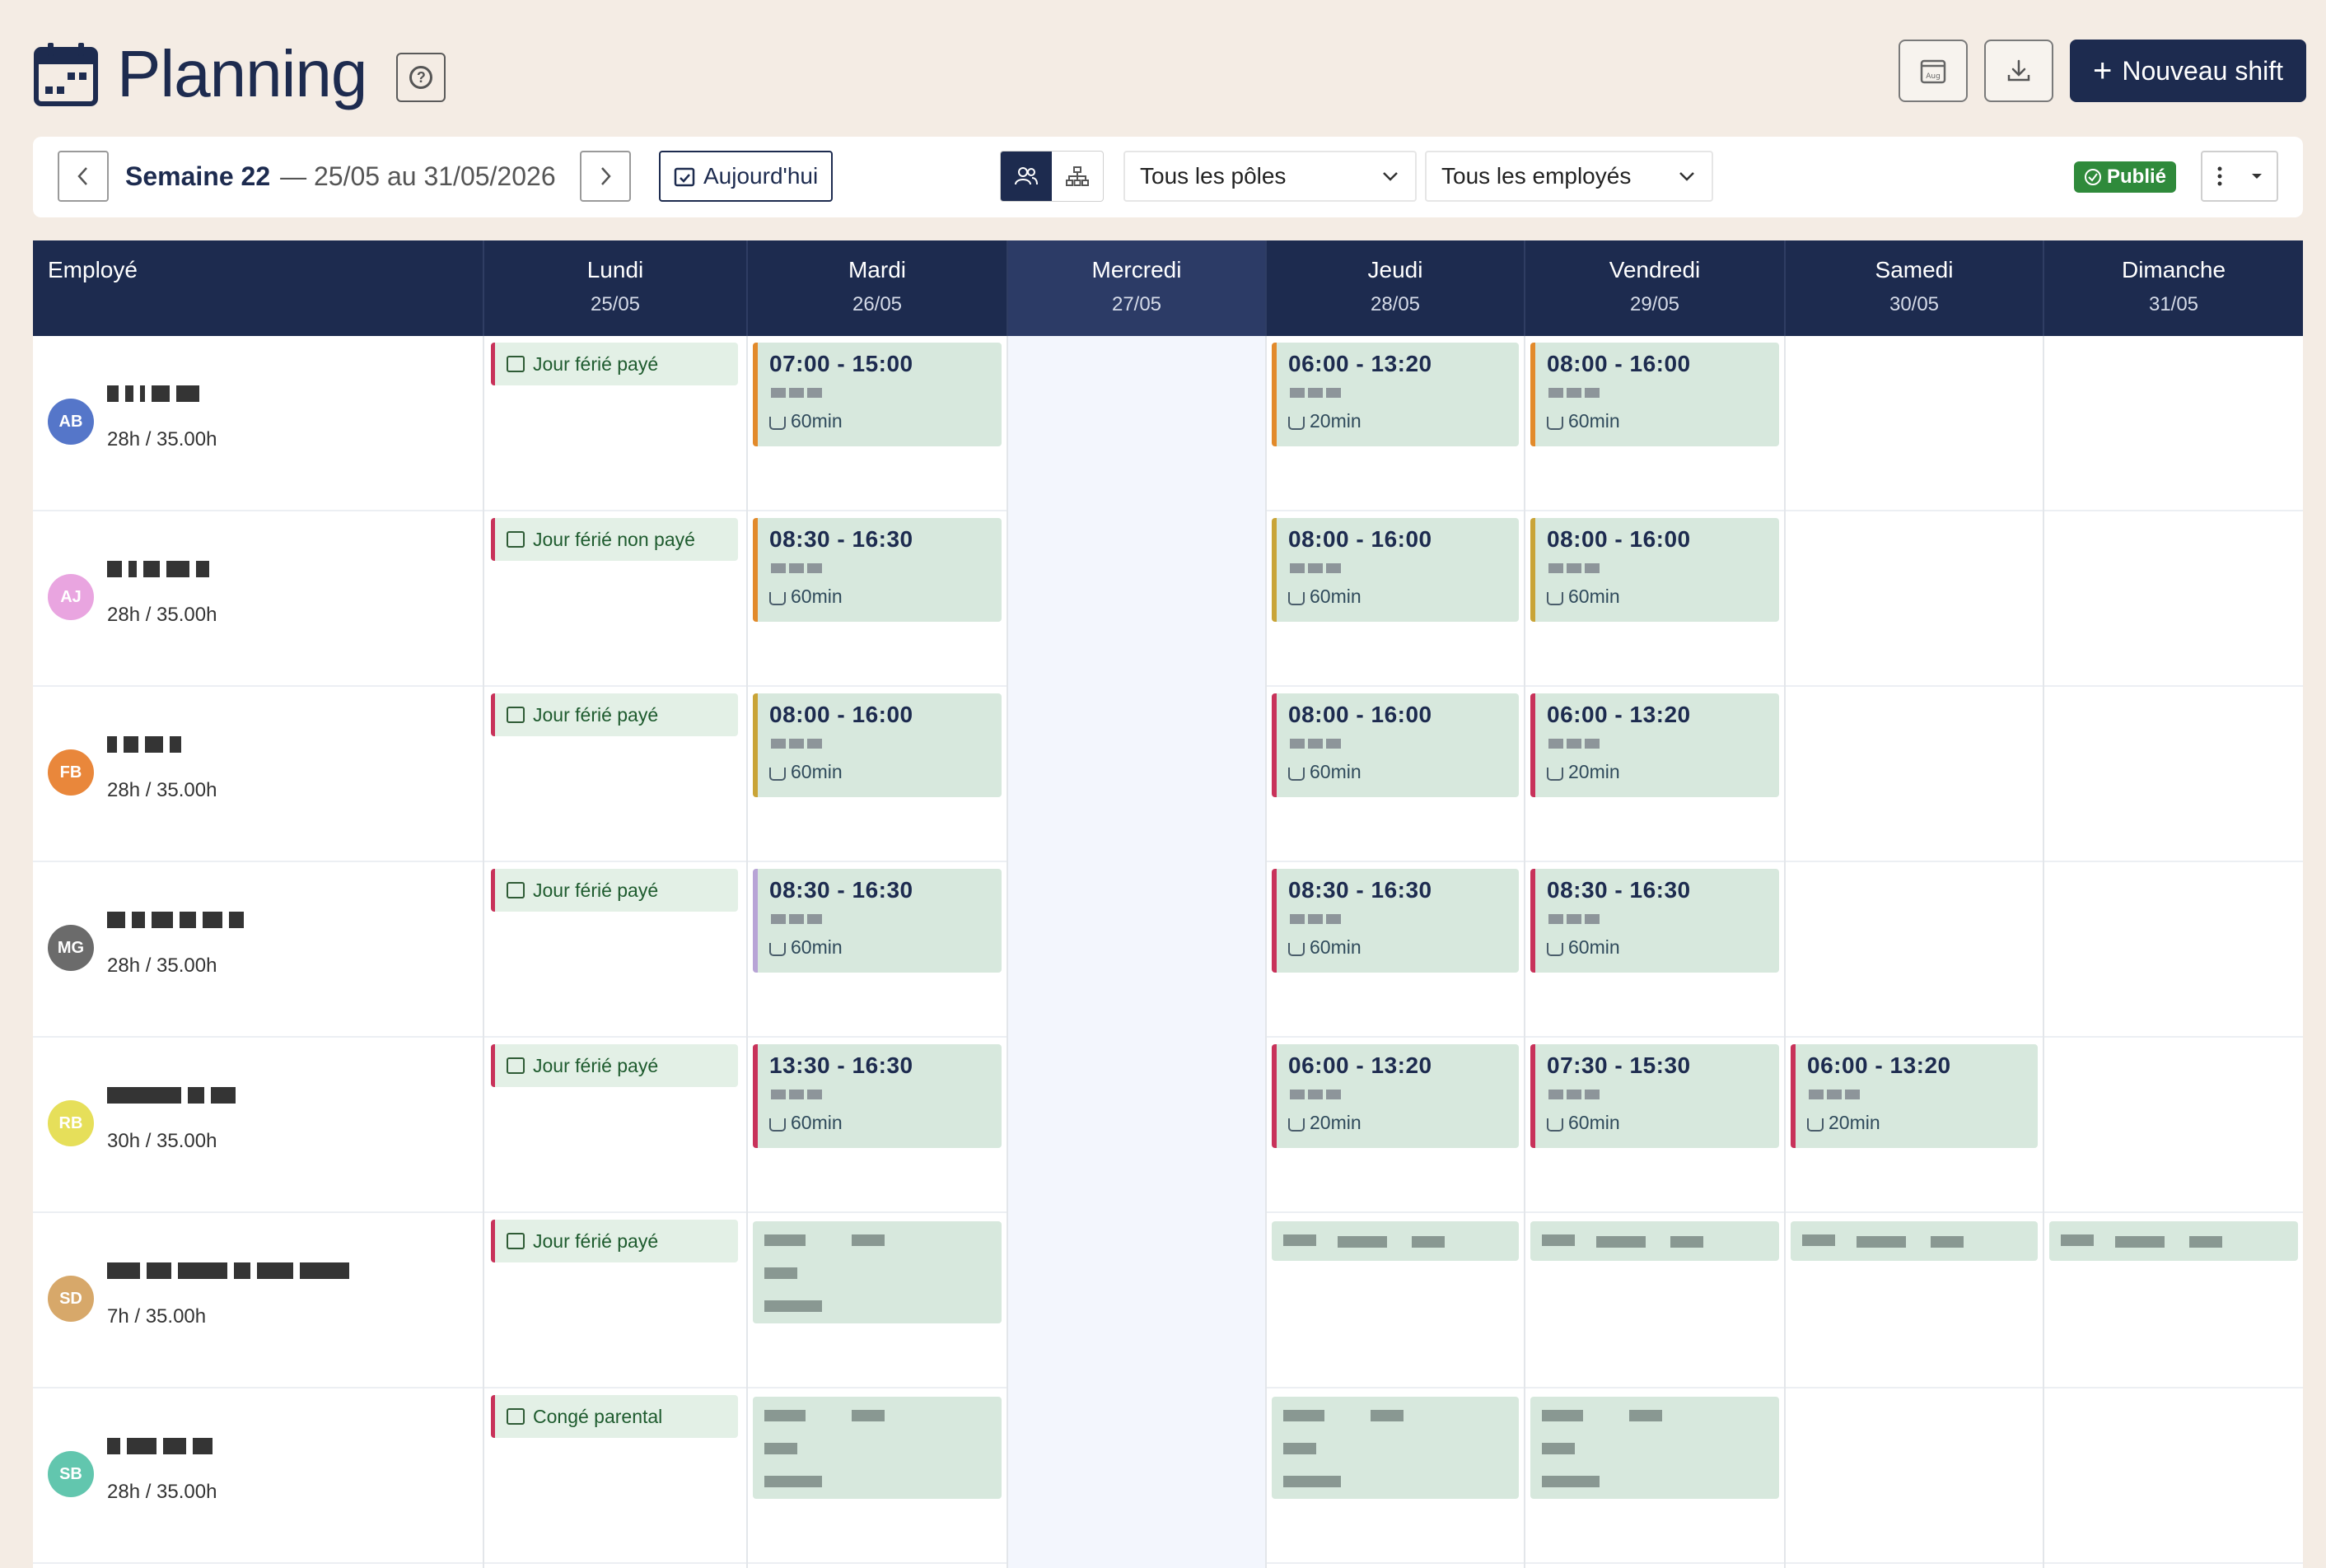 Image resolution: width=2326 pixels, height=1568 pixels. What do you see at coordinates (257, 1476) in the screenshot?
I see `employee-cell: SB 28h / 35.00h` at bounding box center [257, 1476].